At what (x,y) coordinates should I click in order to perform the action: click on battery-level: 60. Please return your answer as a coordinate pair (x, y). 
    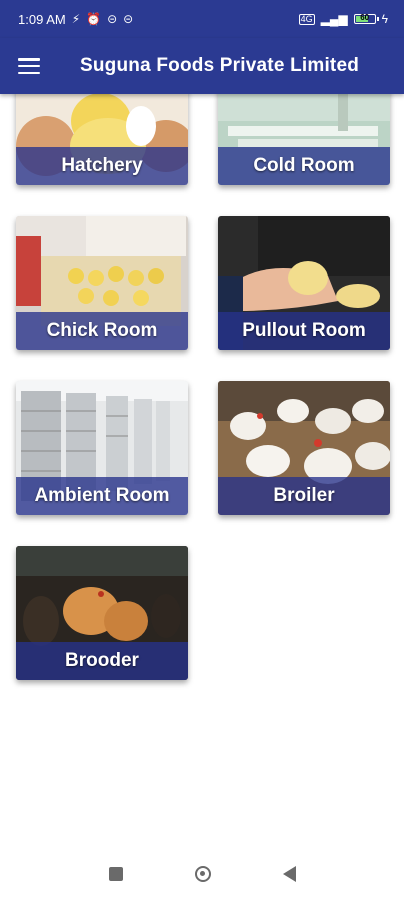
    Looking at the image, I should click on (365, 17).